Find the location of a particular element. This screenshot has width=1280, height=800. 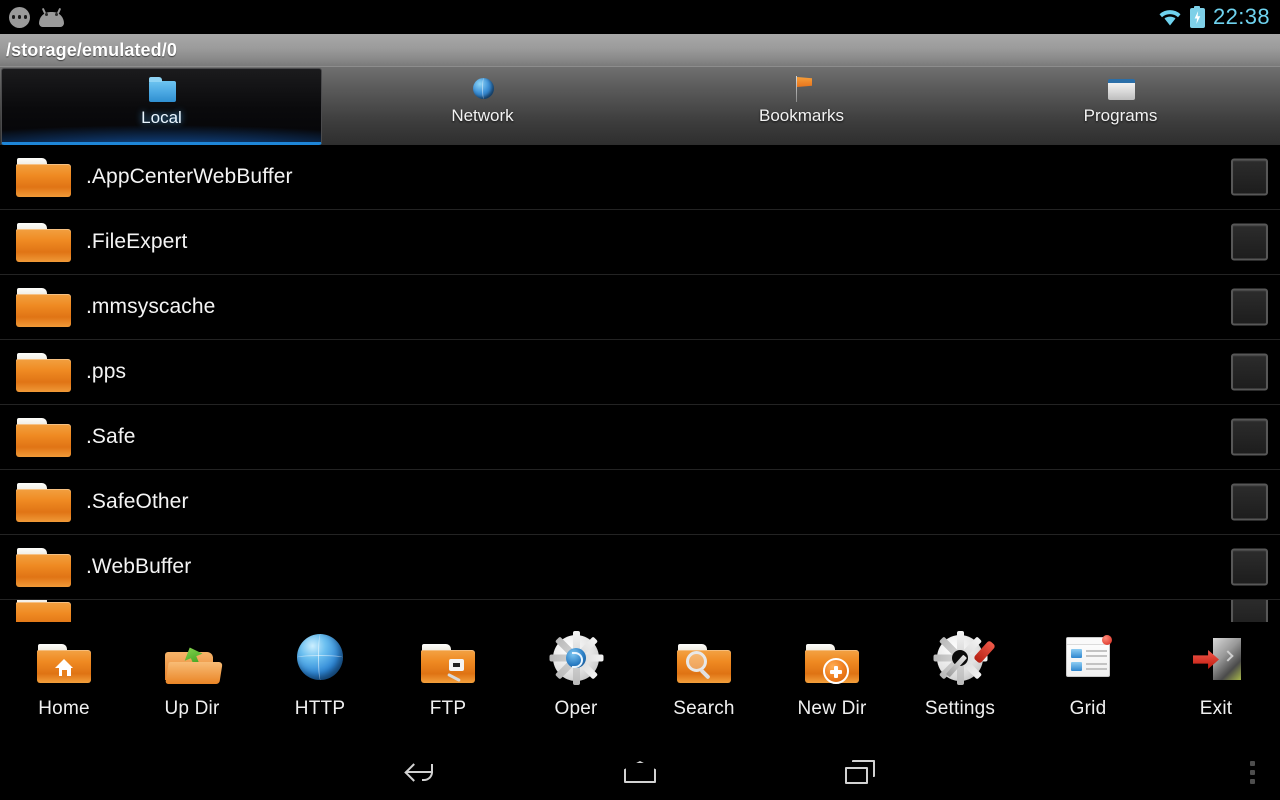

toolbar-newdir-button: New Dir is located at coordinates (832, 675).